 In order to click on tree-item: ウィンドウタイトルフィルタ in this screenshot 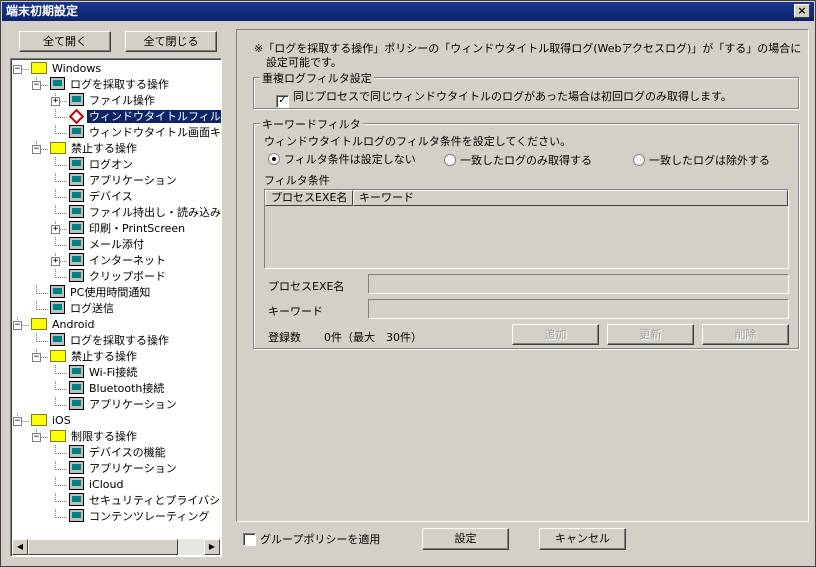, I will do `click(144, 116)`.